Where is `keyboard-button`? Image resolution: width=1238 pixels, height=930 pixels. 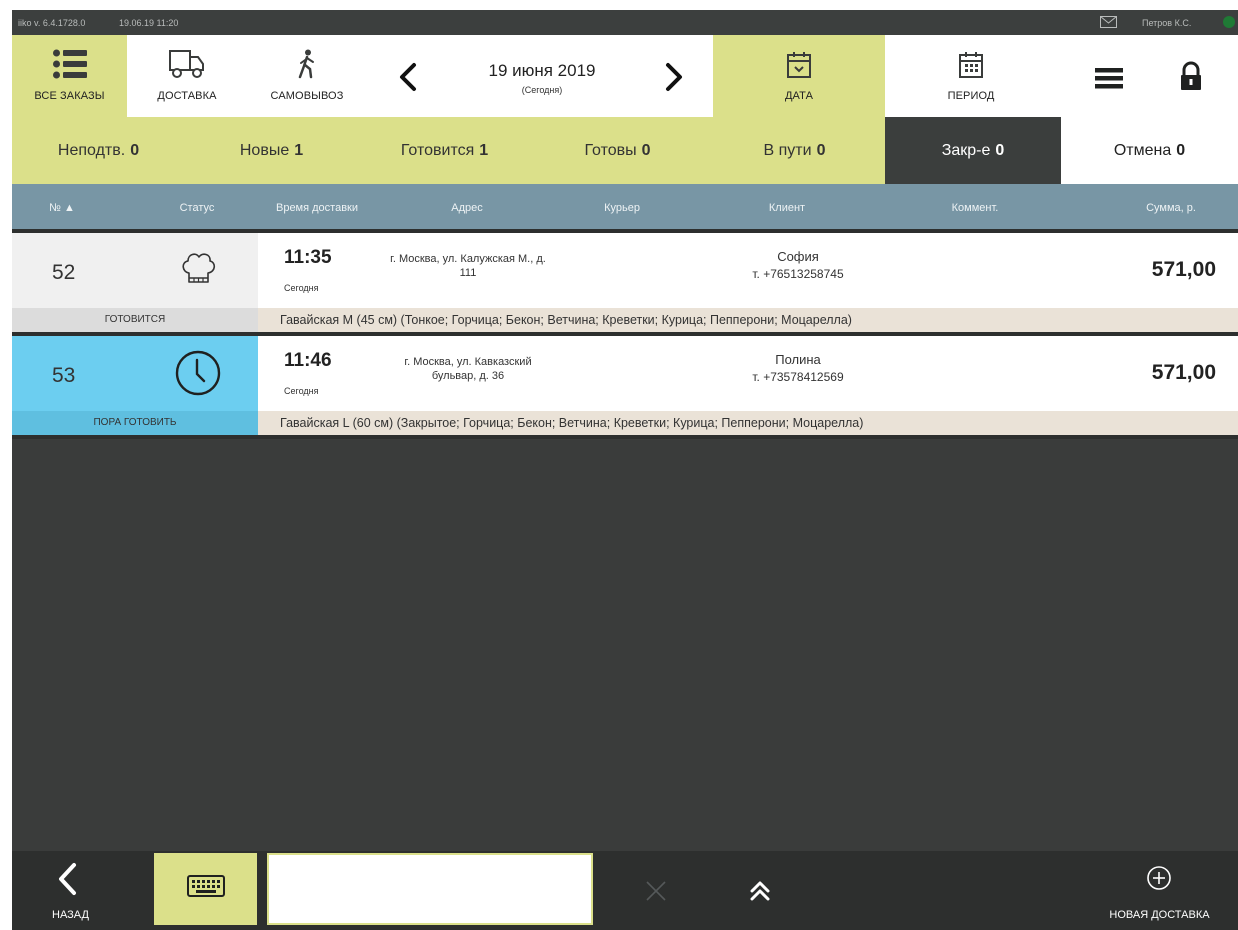 keyboard-button is located at coordinates (205, 889).